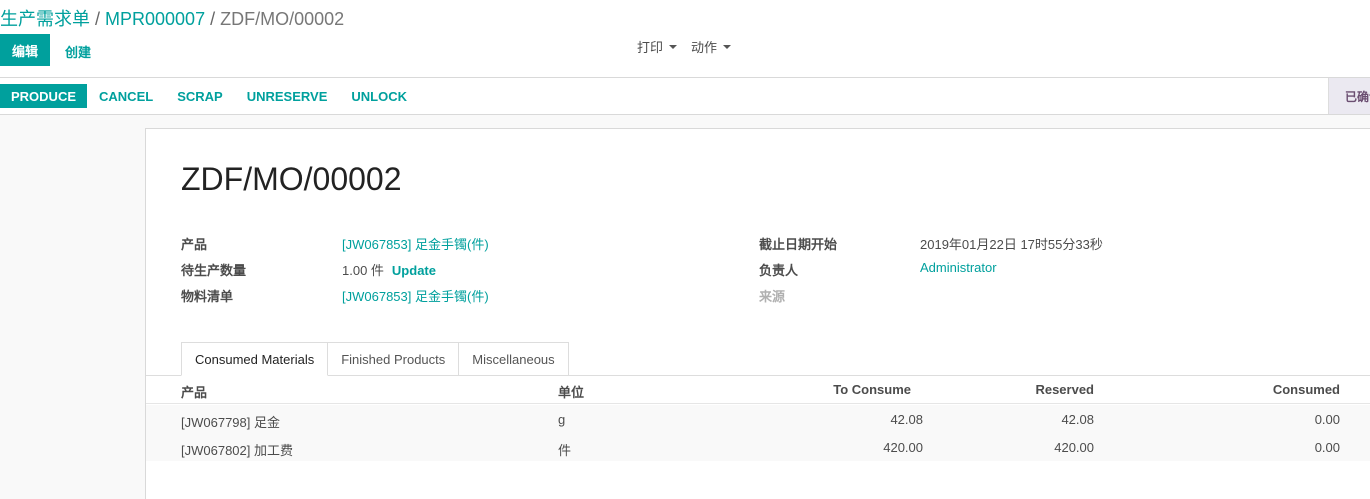 This screenshot has width=1370, height=499. I want to click on statusbar-actions: PRODUCE CANCEL SCRAP UNRESERVE UNLOCK, so click(209, 96).